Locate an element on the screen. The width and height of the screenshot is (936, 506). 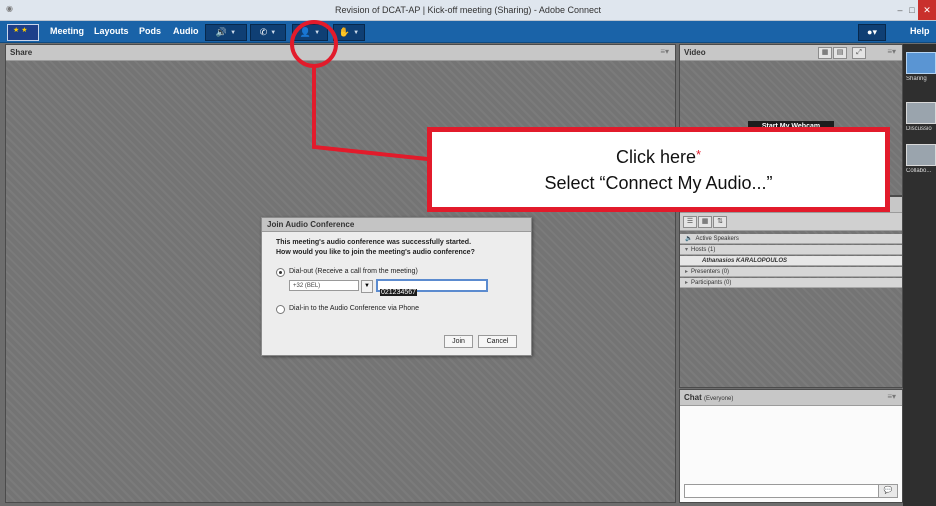
callout-line-2: Select “Connect My Audio...” is located at coordinates (658, 183).